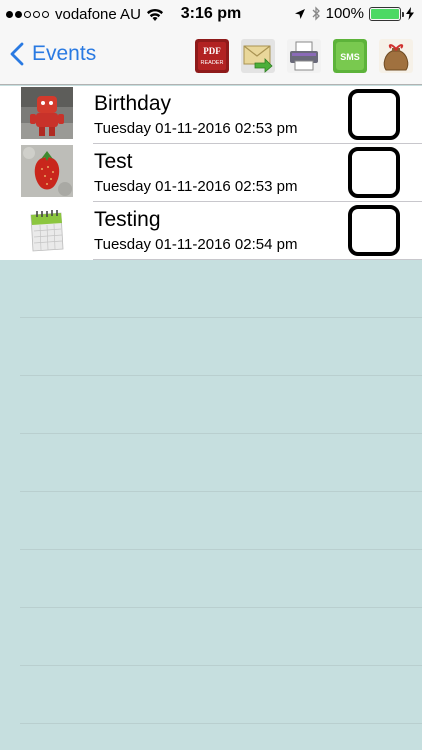 The image size is (422, 750). I want to click on print-button, so click(304, 56).